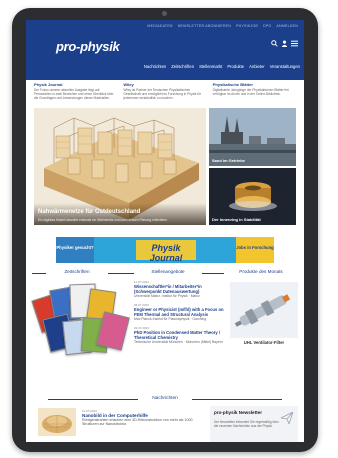  I want to click on user-icon, so click(284, 43).